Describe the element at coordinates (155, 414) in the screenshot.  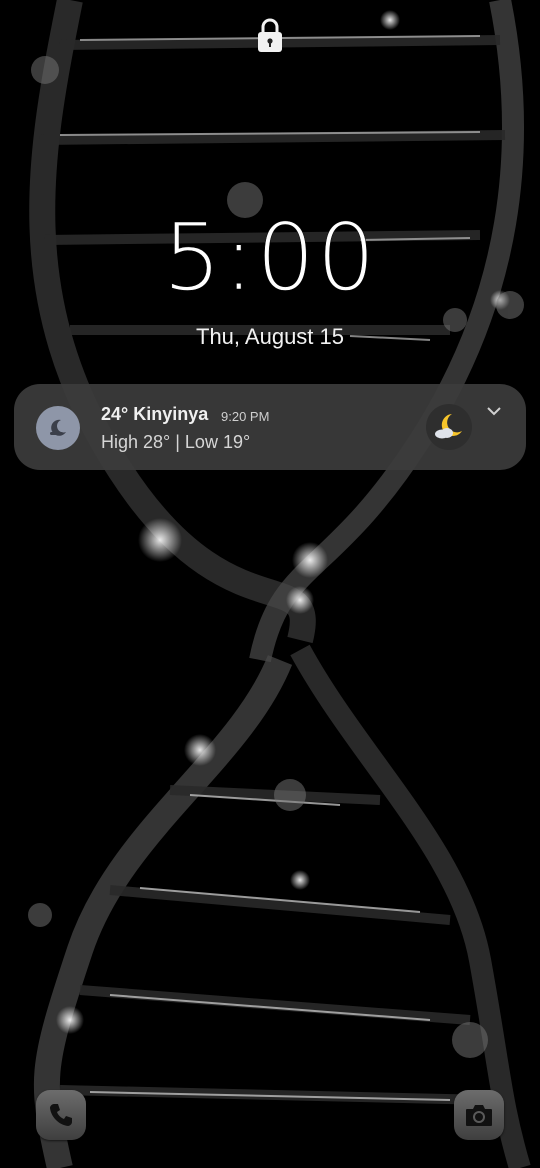
I see `notification-title: 24° Kinyinya` at that location.